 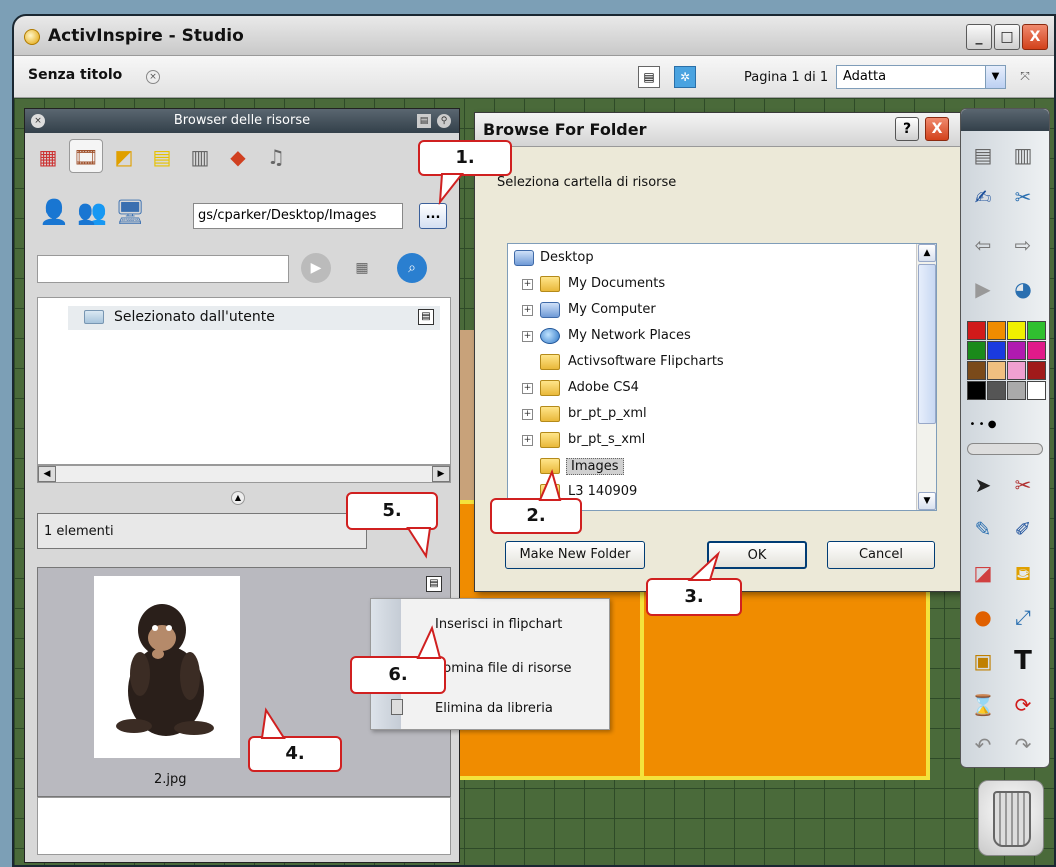 What do you see at coordinates (983, 485) in the screenshot?
I see `select-arrow-icon: ➤` at bounding box center [983, 485].